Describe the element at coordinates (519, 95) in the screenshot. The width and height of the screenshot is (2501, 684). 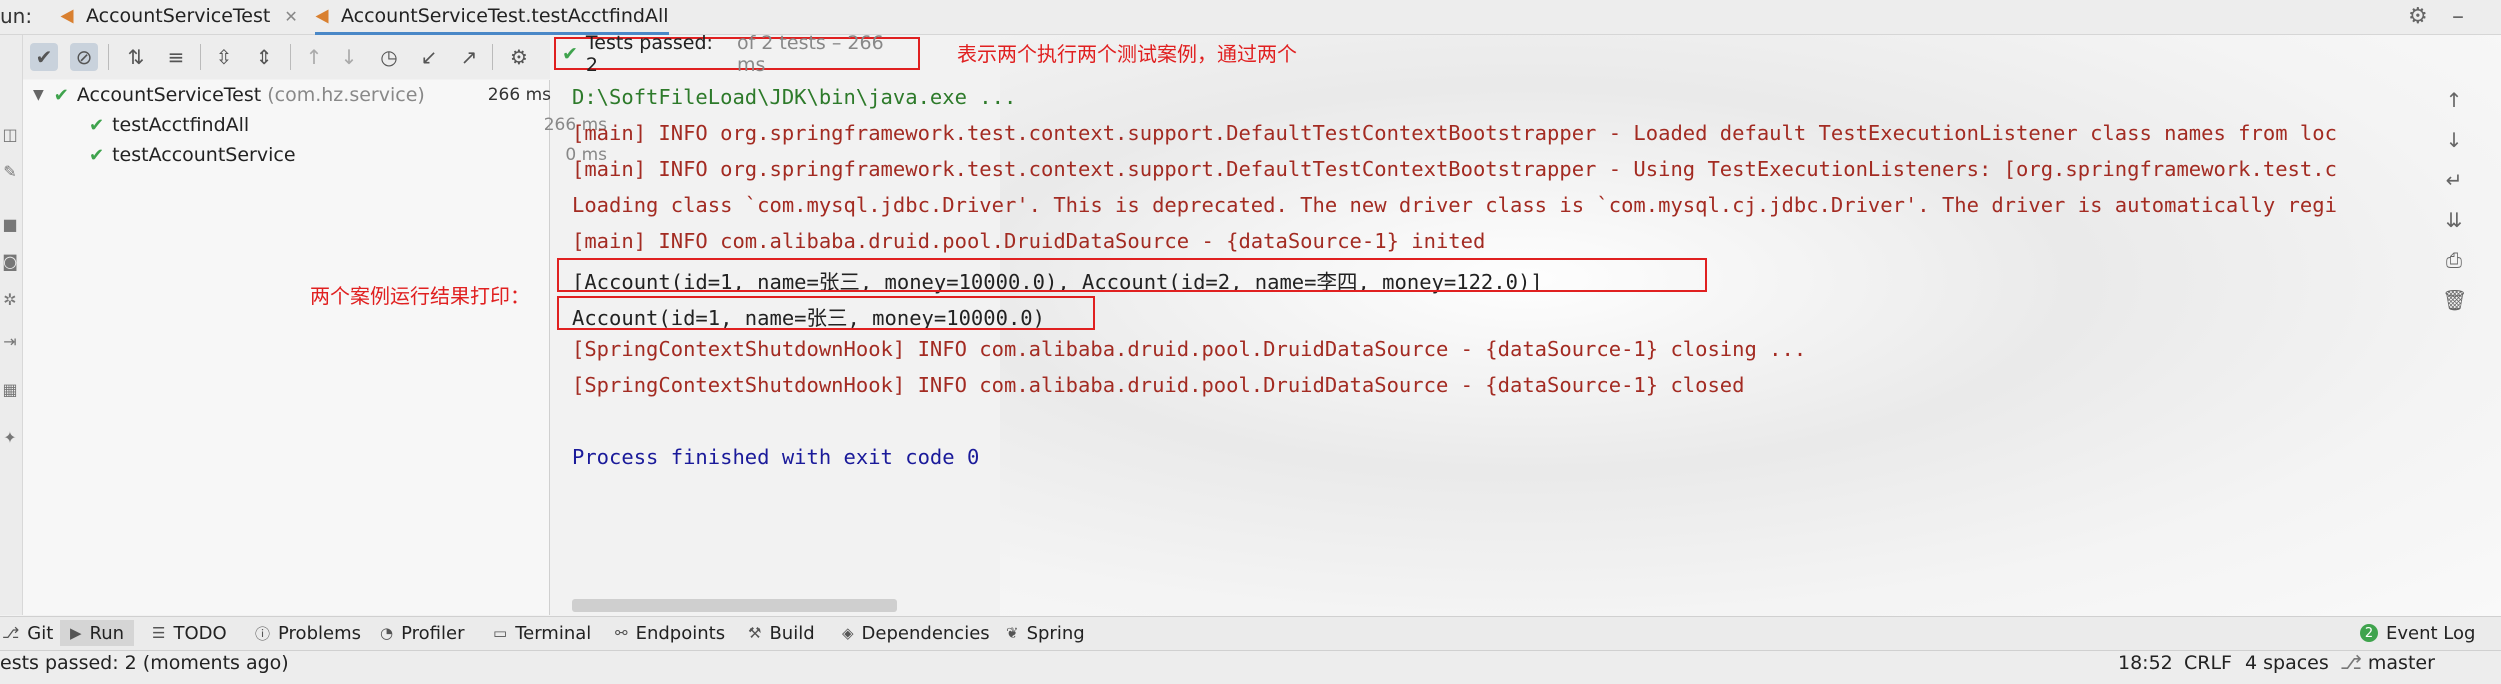
I see `root-duration: 266 ms` at that location.